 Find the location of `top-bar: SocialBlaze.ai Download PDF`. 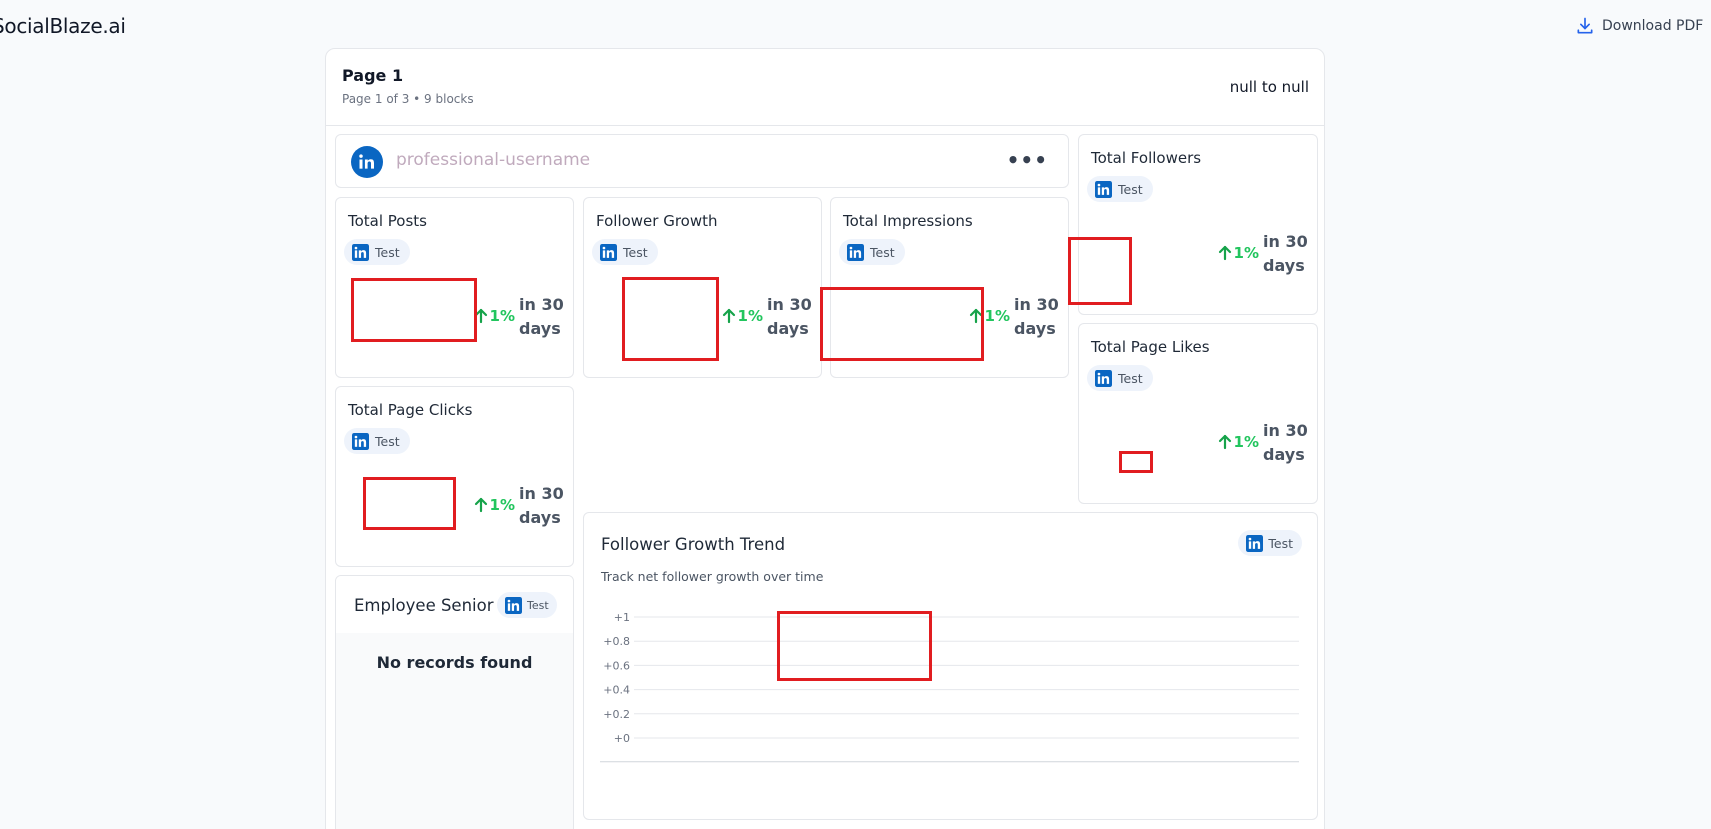

top-bar: SocialBlaze.ai Download PDF is located at coordinates (855, 25).